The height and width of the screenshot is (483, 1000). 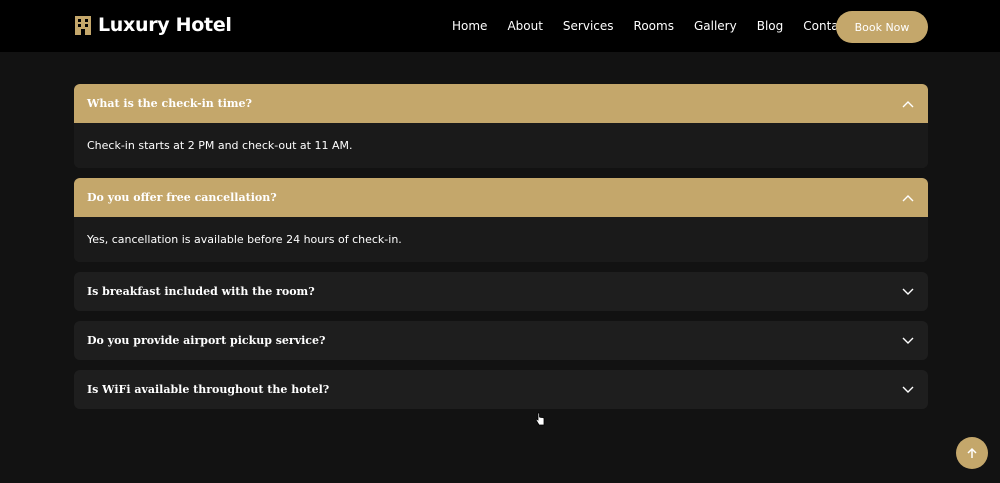 What do you see at coordinates (540, 419) in the screenshot?
I see `hand-cursor-icon` at bounding box center [540, 419].